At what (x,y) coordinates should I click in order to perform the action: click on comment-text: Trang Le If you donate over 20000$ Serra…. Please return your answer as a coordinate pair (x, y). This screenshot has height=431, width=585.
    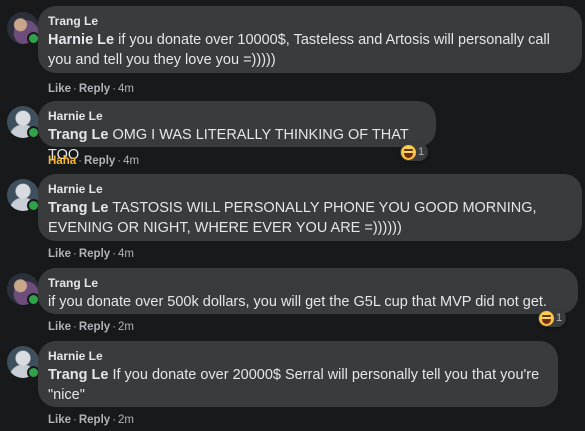
    Looking at the image, I should click on (294, 385).